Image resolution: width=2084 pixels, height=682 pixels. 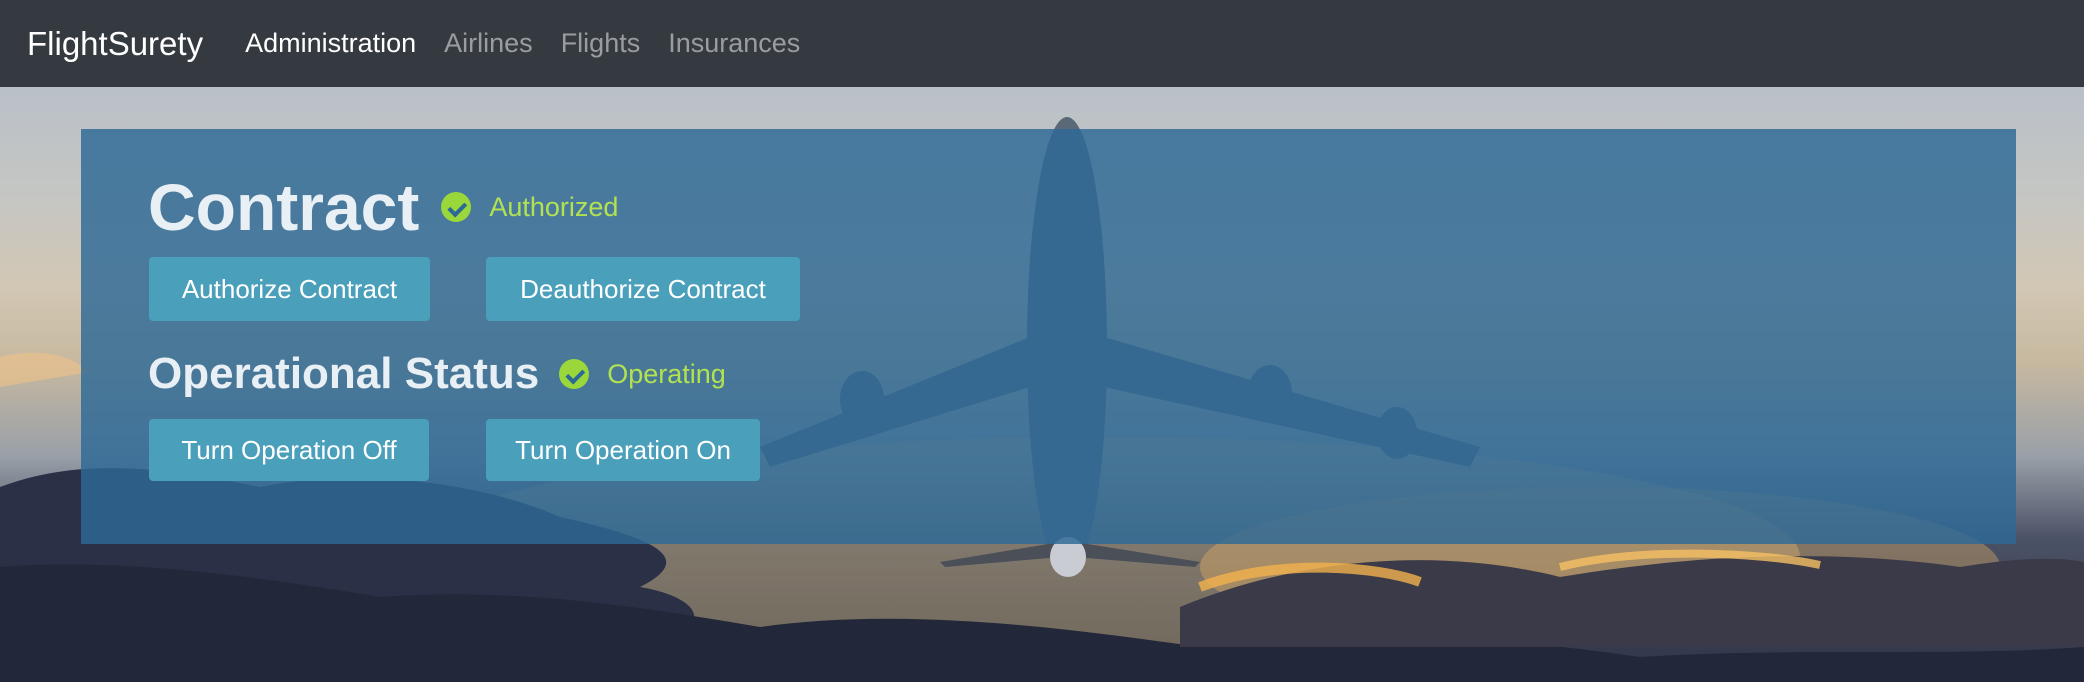 I want to click on operational-status-header: Operational Status Operating, so click(x=437, y=374).